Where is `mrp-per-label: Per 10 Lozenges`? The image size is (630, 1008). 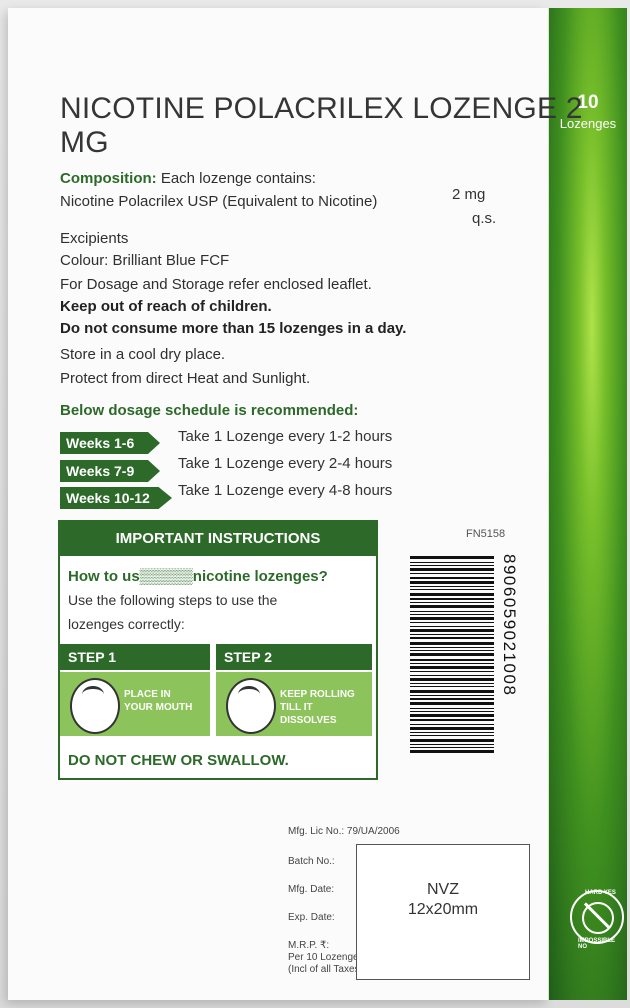
mrp-per-label: Per 10 Lozenges is located at coordinates (326, 957).